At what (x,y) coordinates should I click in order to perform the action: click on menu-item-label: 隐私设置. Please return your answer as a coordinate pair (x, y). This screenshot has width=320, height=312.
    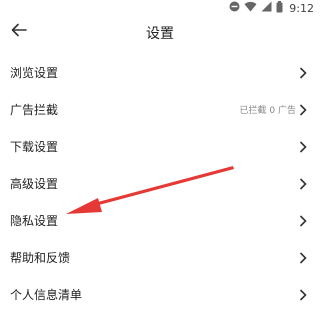
    Looking at the image, I should click on (34, 221).